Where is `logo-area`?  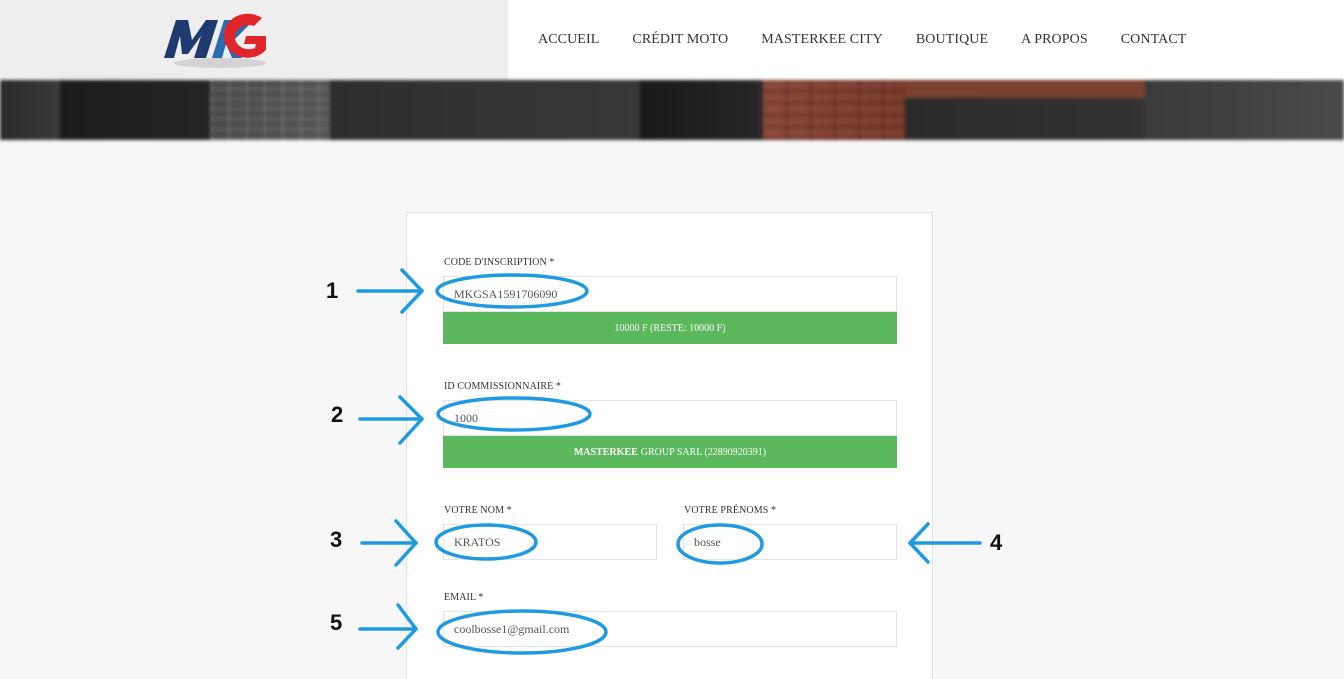
logo-area is located at coordinates (254, 40).